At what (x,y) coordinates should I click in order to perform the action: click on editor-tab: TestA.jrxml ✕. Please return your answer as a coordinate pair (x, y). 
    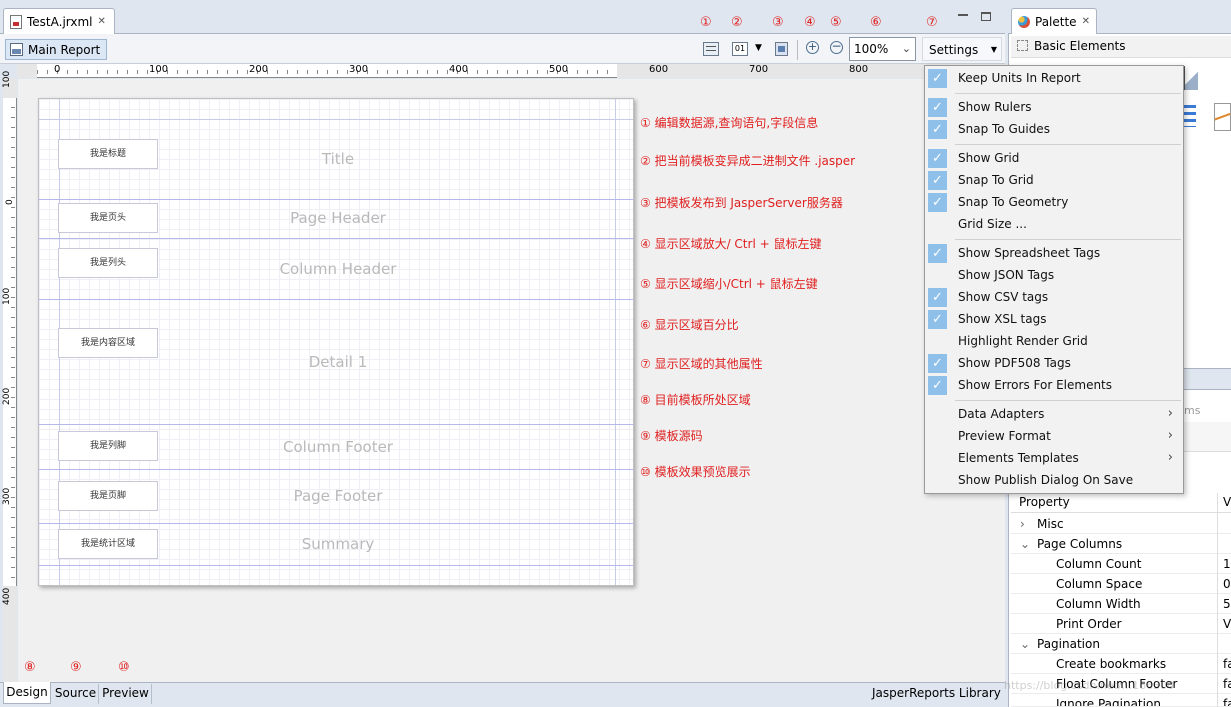
    Looking at the image, I should click on (59, 21).